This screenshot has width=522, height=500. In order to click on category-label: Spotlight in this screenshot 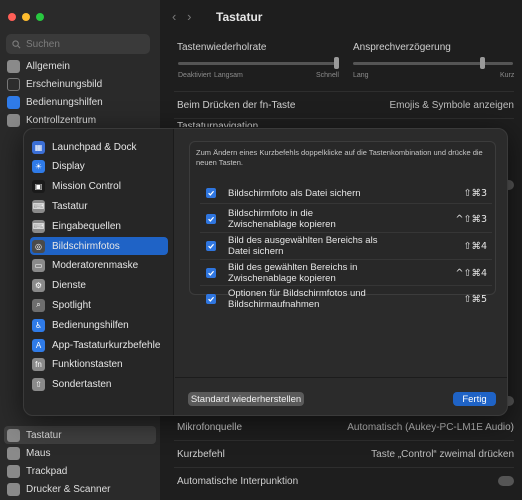, I will do `click(71, 305)`.